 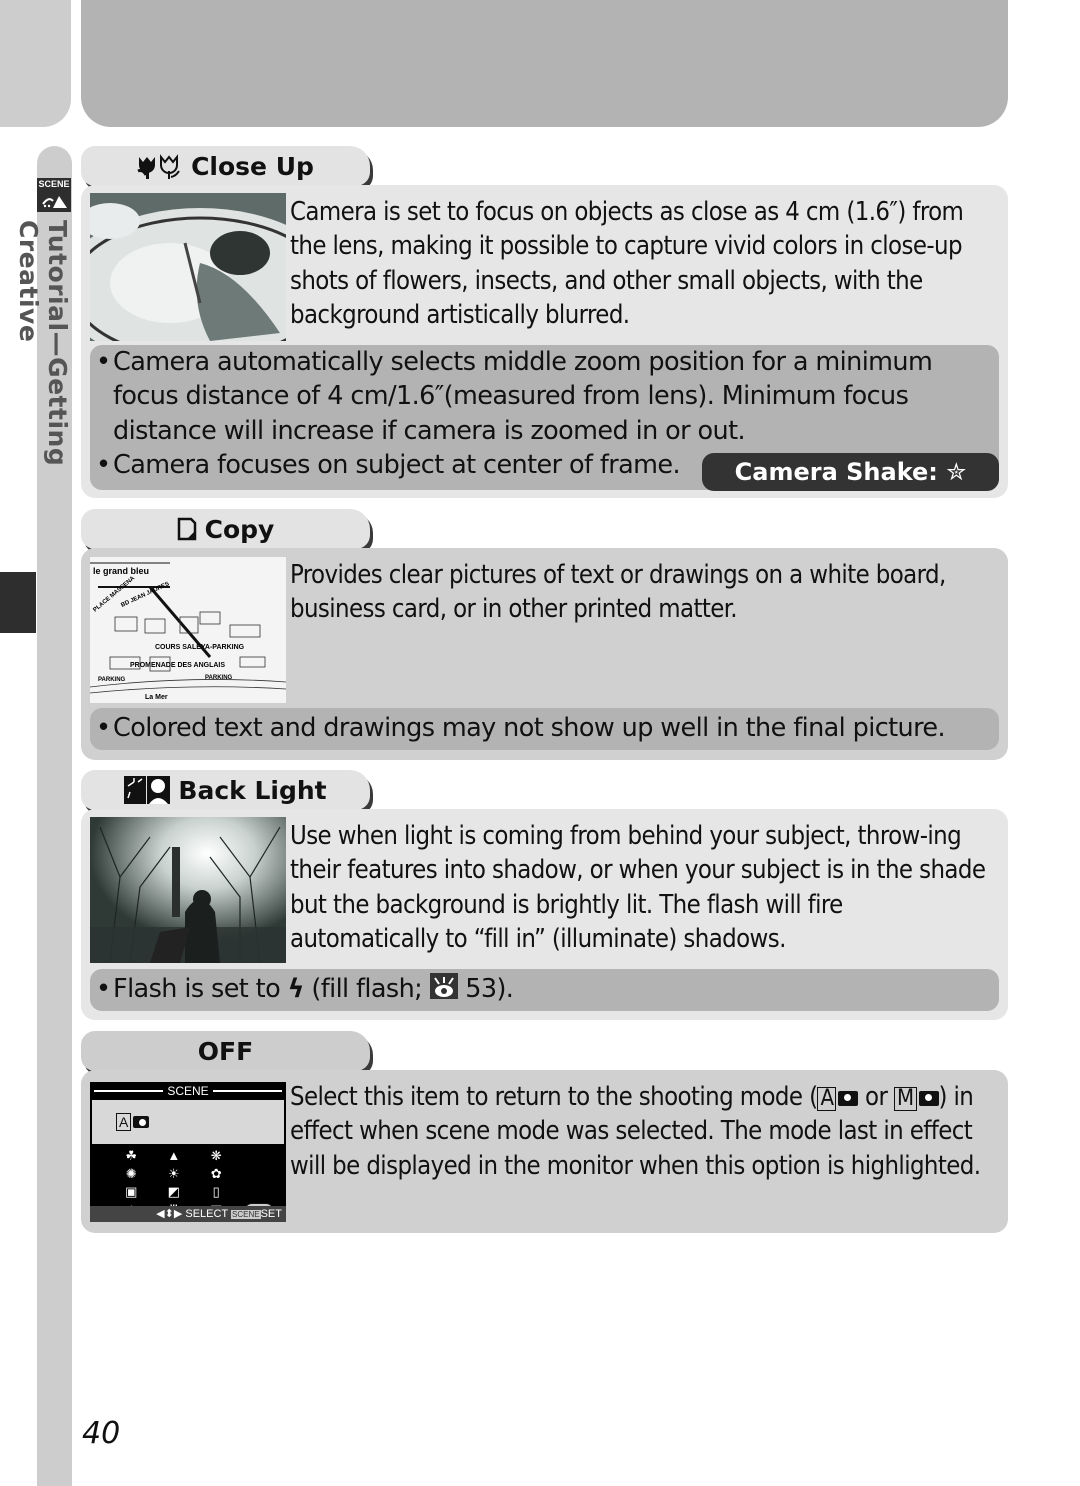 What do you see at coordinates (188, 1214) in the screenshot?
I see `lcd-footer: ◀⬍▶ SELECT SCENESET` at bounding box center [188, 1214].